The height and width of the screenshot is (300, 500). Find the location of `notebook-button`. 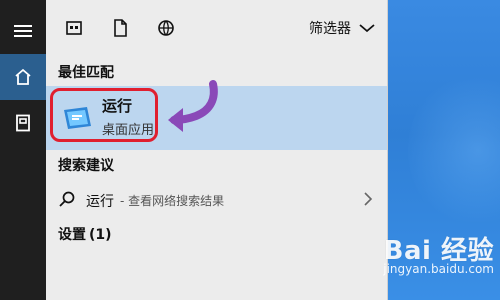

notebook-button is located at coordinates (23, 123).